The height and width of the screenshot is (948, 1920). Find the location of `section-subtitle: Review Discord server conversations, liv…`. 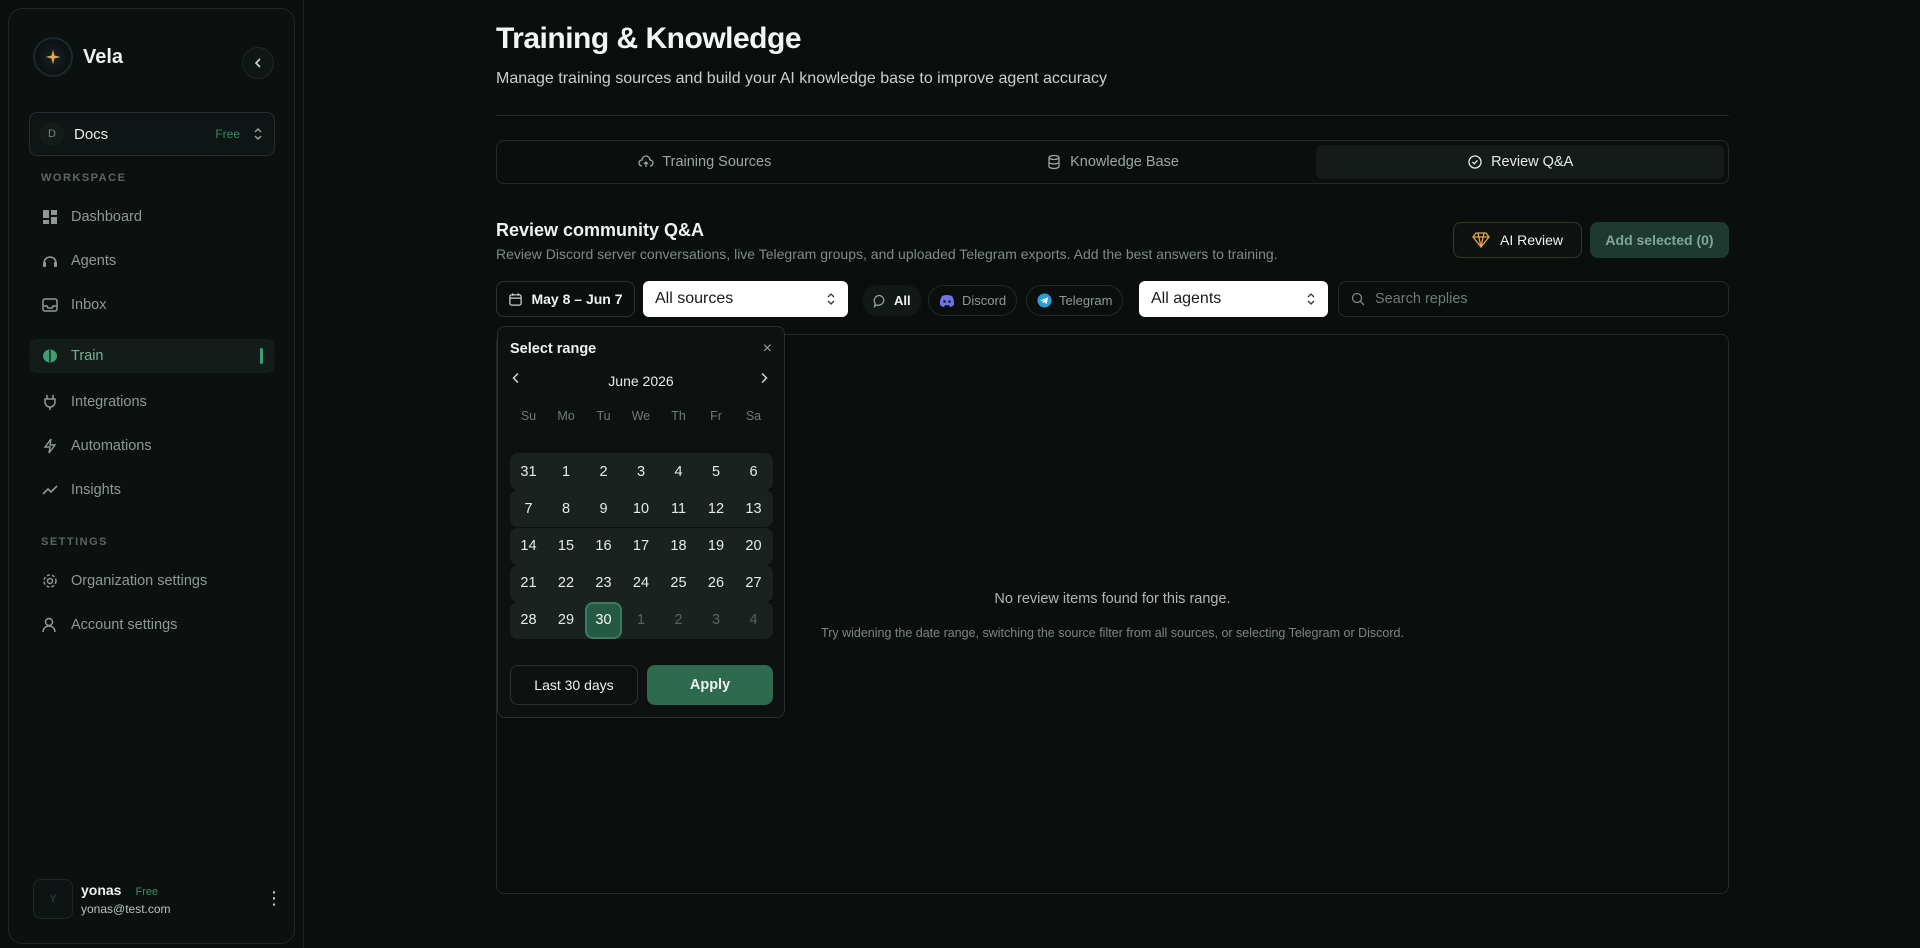

section-subtitle: Review Discord server conversations, liv… is located at coordinates (887, 254).